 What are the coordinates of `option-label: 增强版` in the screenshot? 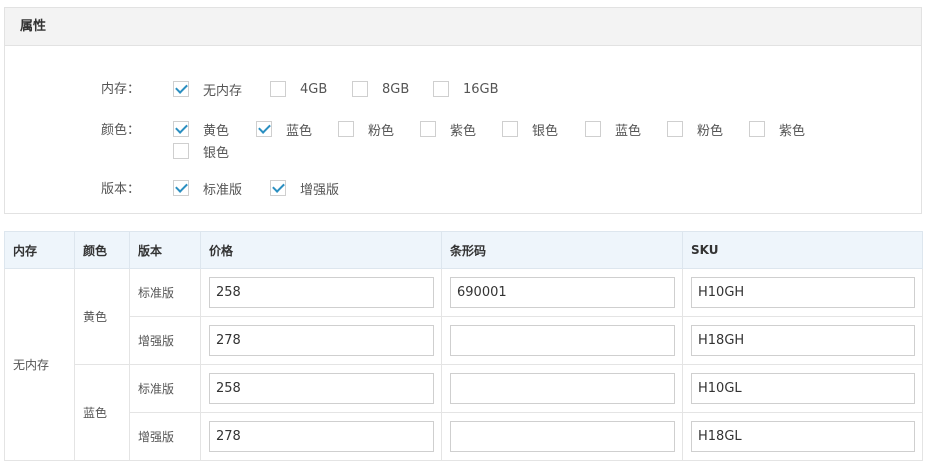 It's located at (320, 190).